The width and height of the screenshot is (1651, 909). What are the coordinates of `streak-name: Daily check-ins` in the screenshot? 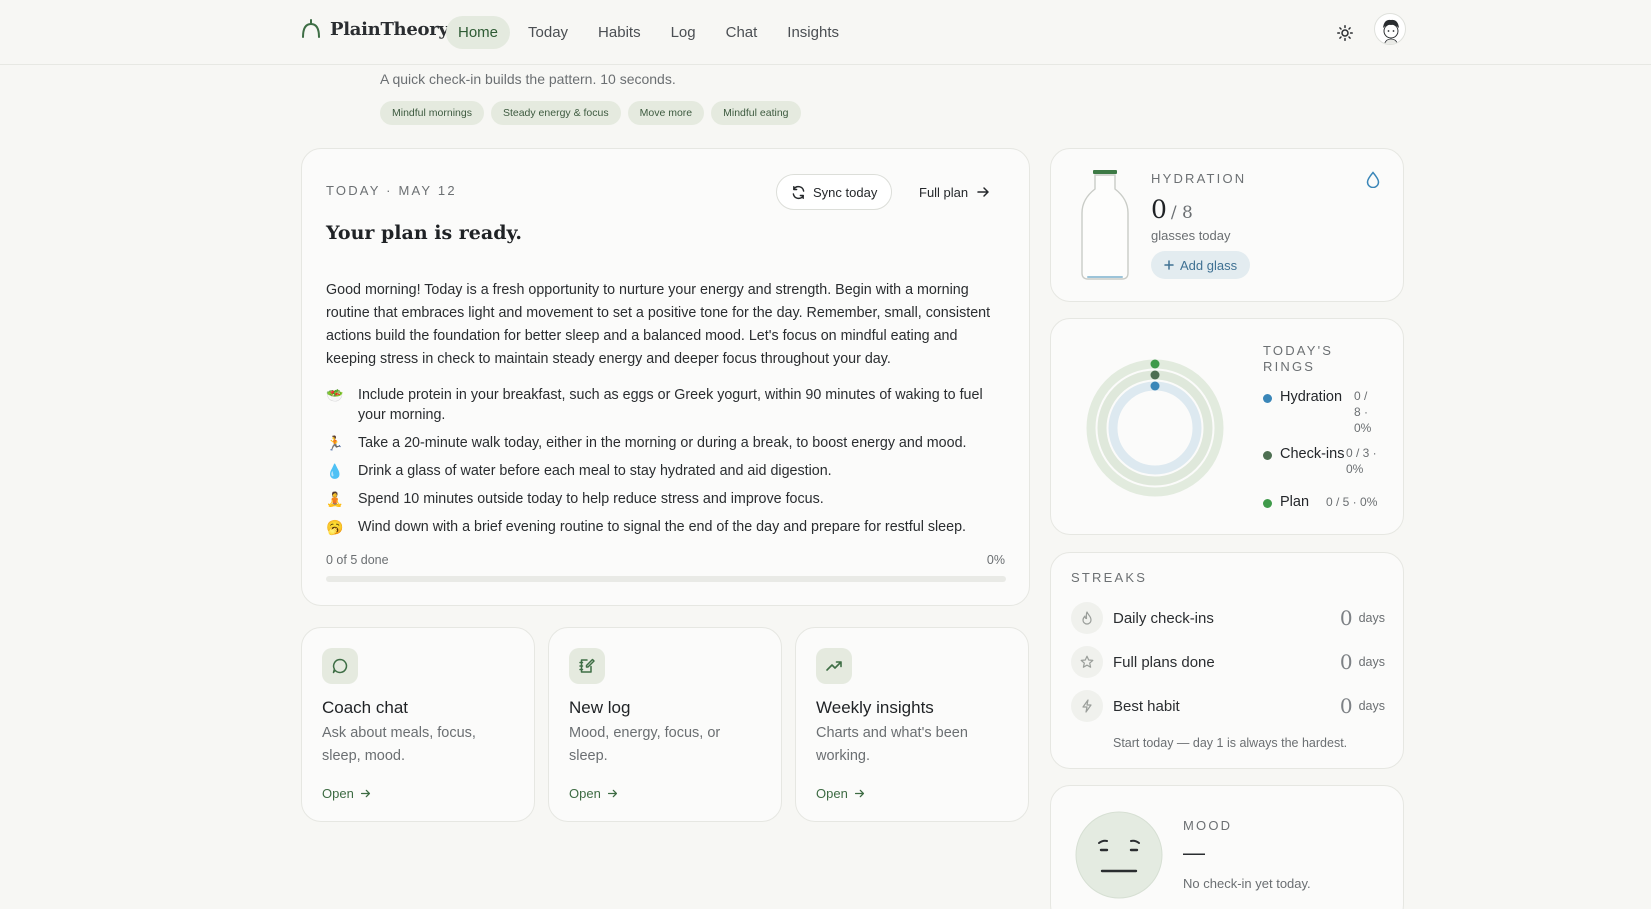 It's located at (1163, 618).